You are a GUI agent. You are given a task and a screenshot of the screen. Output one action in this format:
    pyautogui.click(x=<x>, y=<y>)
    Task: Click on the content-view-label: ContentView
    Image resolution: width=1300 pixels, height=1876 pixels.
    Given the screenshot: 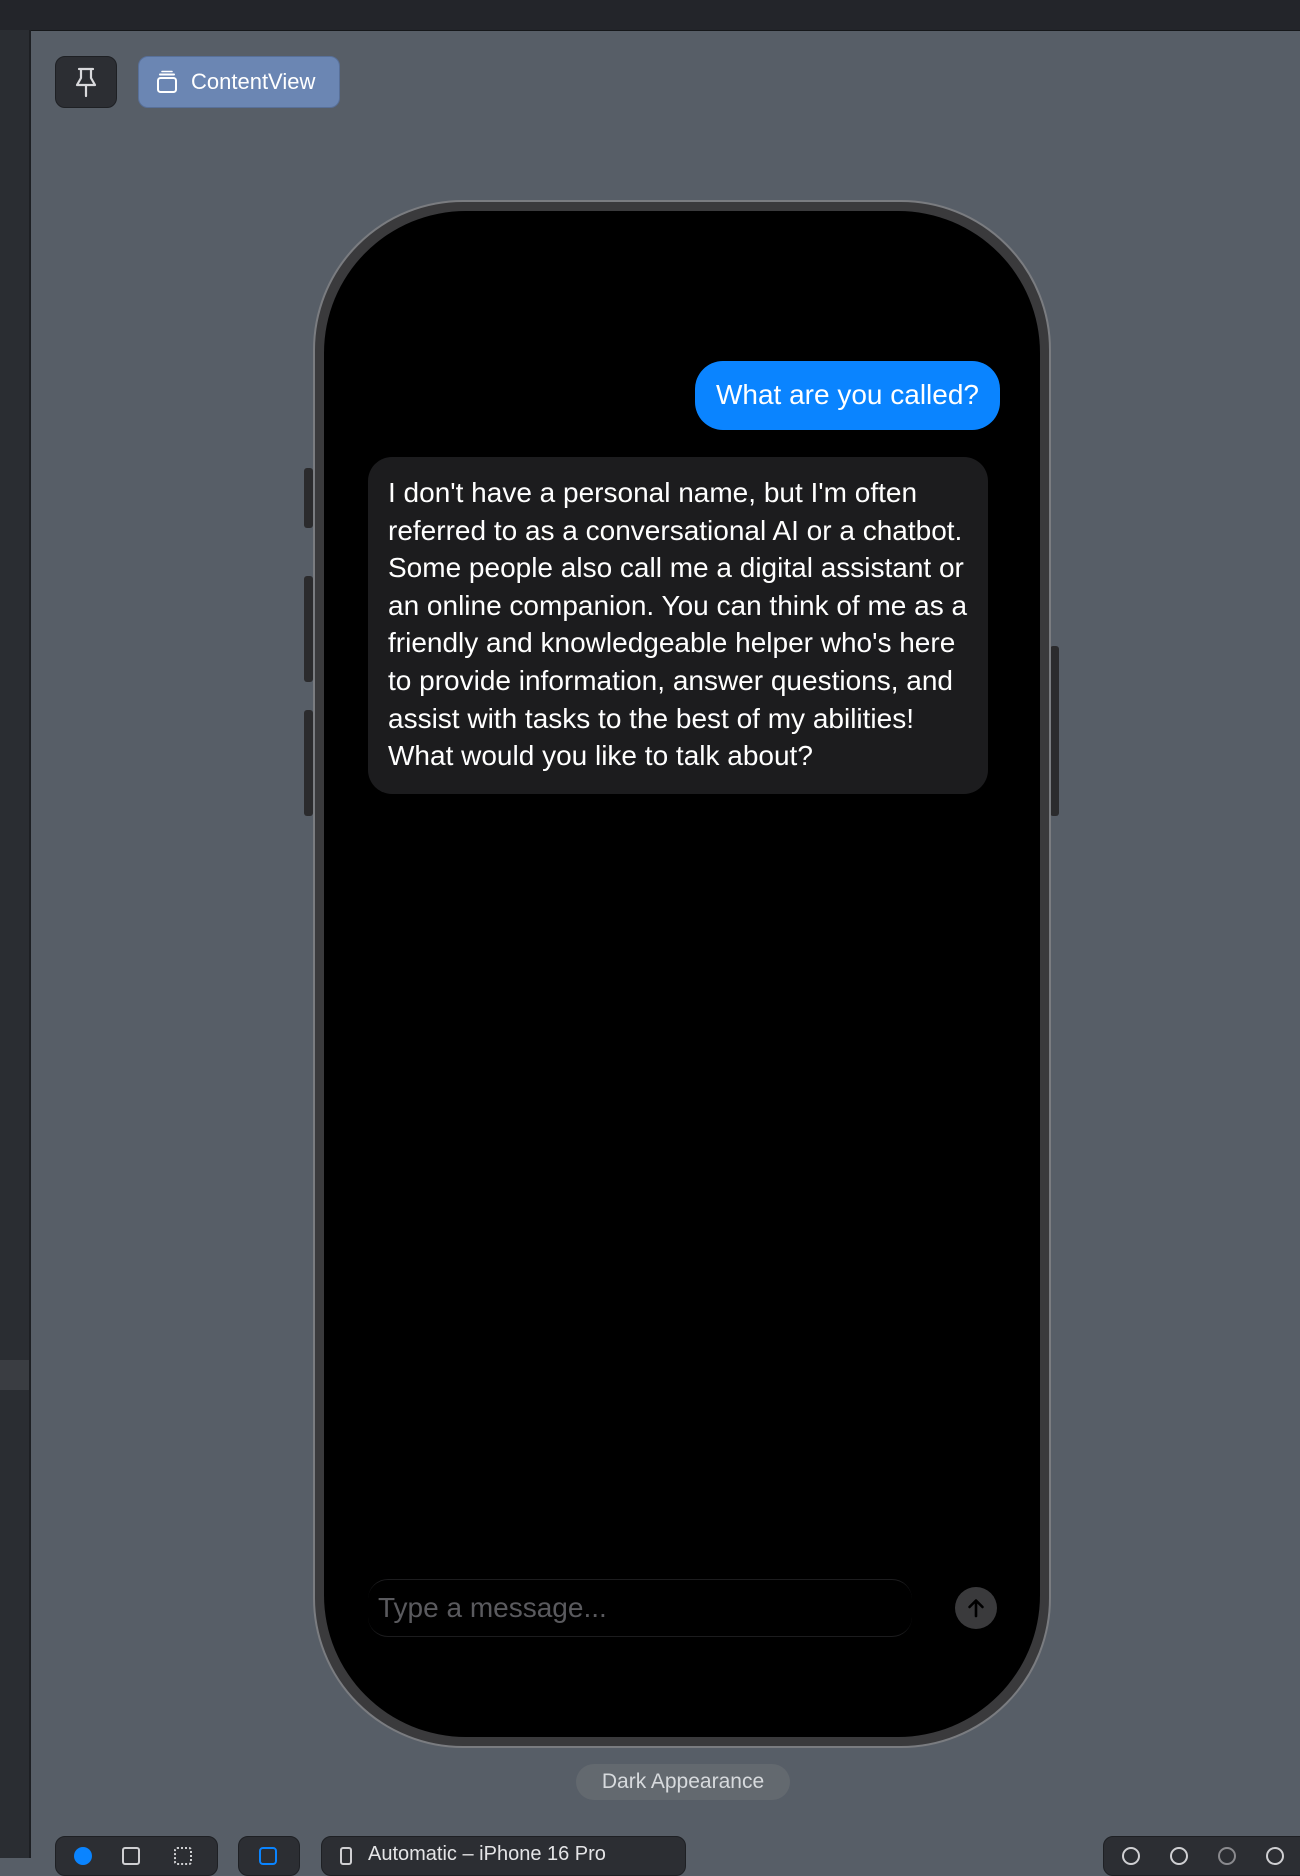 What is the action you would take?
    pyautogui.click(x=253, y=81)
    